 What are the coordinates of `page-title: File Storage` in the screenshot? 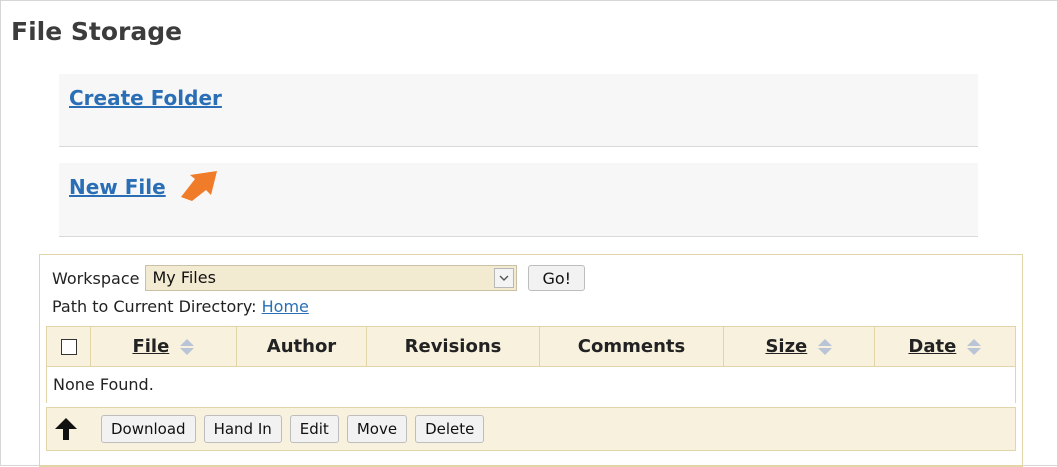 It's located at (97, 31).